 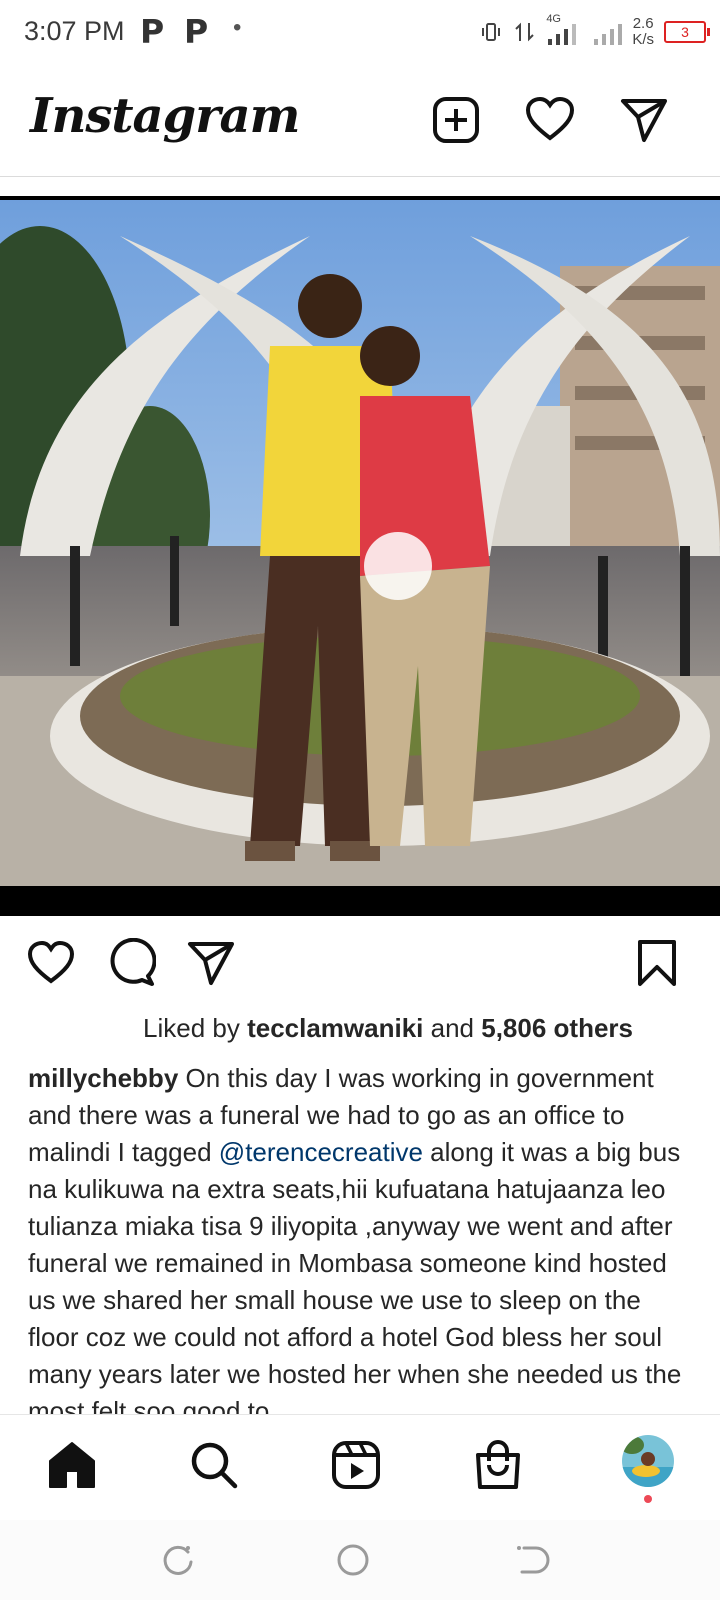 I want to click on avatar-image, so click(x=648, y=1461).